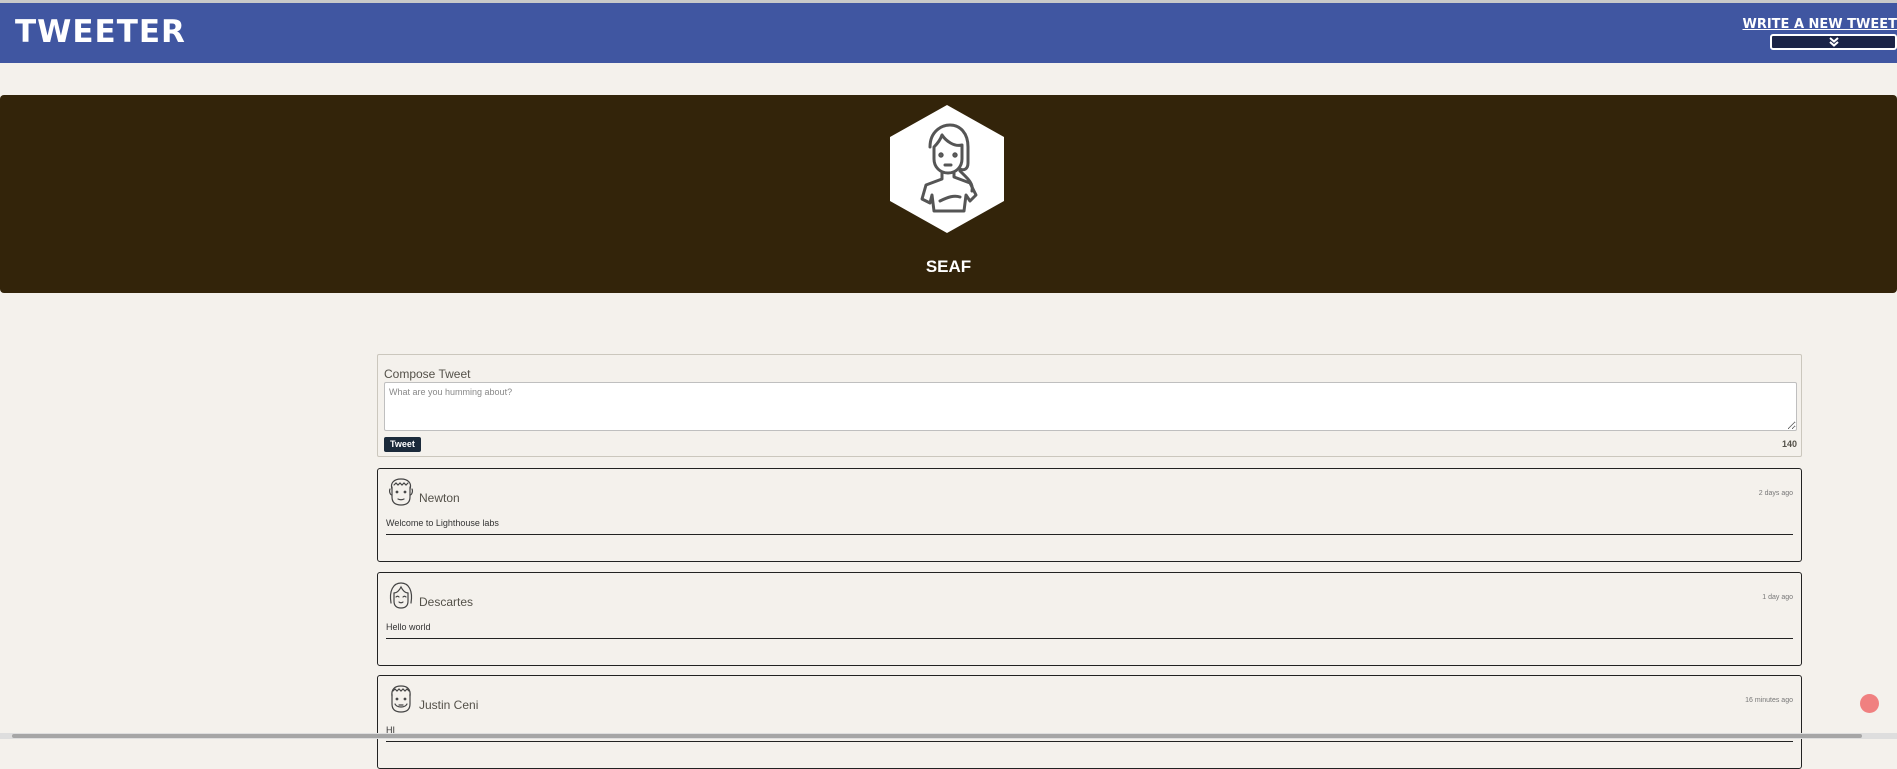  I want to click on tweet-textarea, so click(1090, 406).